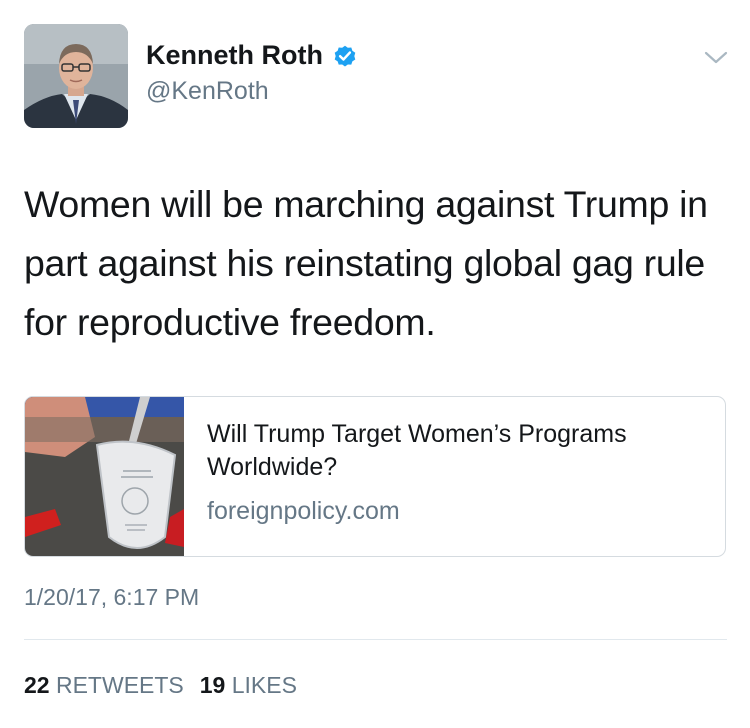  I want to click on profile-photo-icon, so click(76, 76).